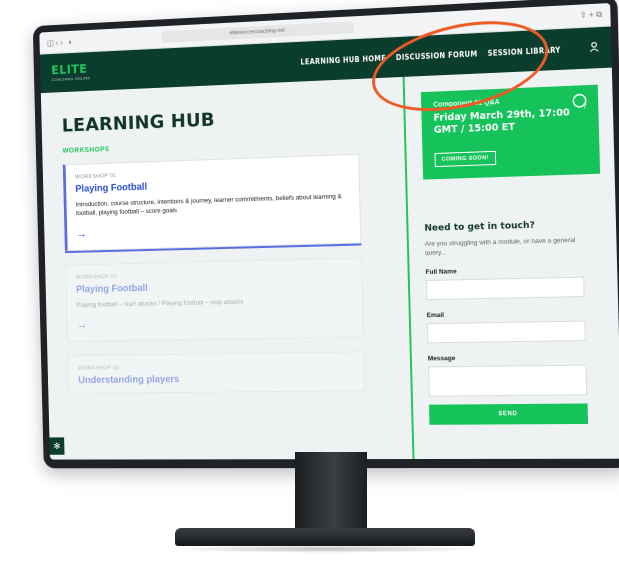 Image resolution: width=619 pixels, height=563 pixels. Describe the element at coordinates (507, 381) in the screenshot. I see `message-field` at that location.